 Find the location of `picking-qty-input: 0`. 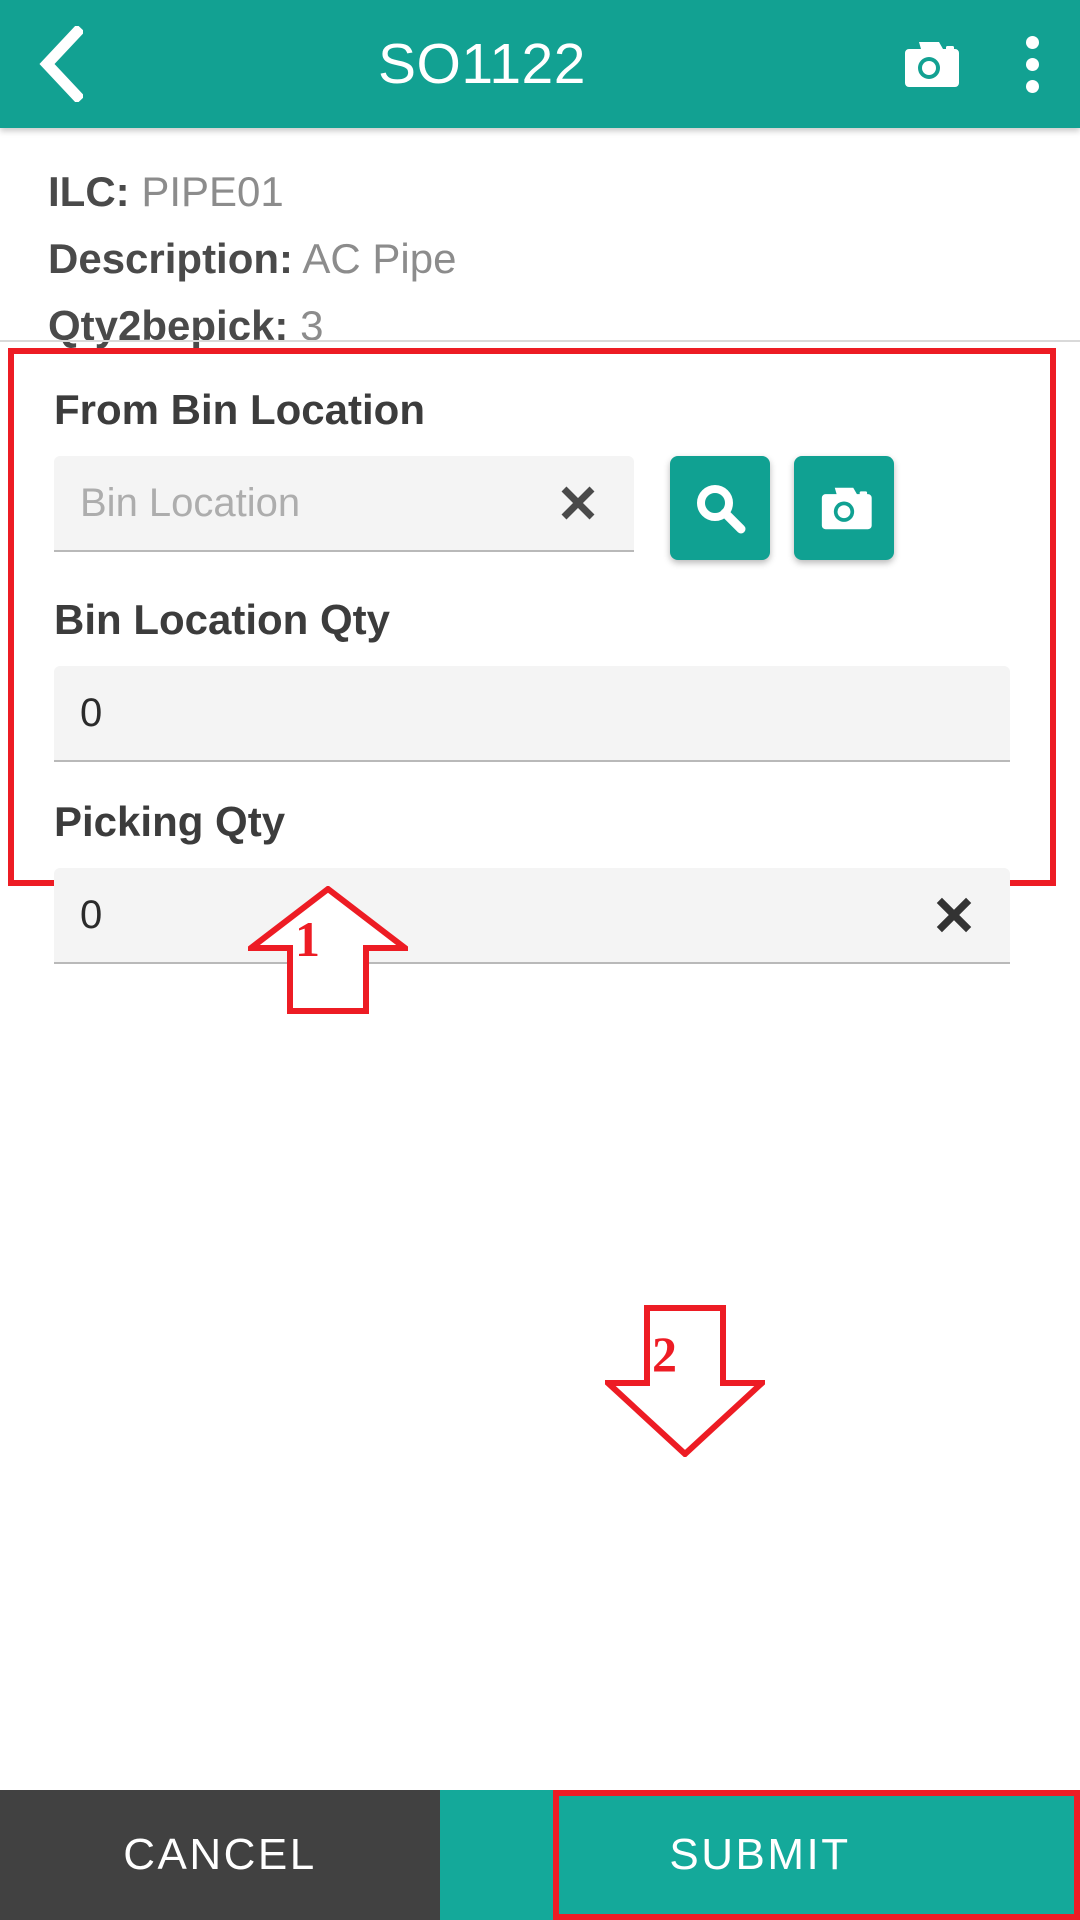

picking-qty-input: 0 is located at coordinates (532, 916).